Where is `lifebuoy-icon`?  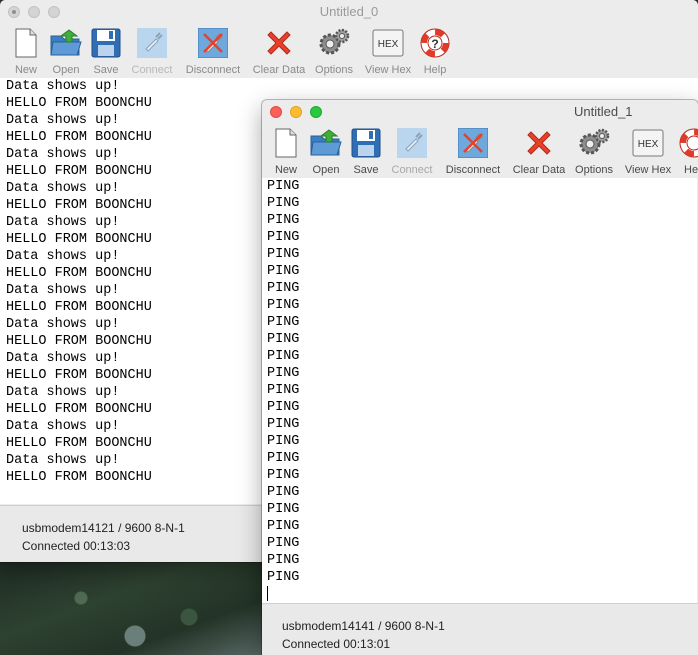 lifebuoy-icon is located at coordinates (688, 143).